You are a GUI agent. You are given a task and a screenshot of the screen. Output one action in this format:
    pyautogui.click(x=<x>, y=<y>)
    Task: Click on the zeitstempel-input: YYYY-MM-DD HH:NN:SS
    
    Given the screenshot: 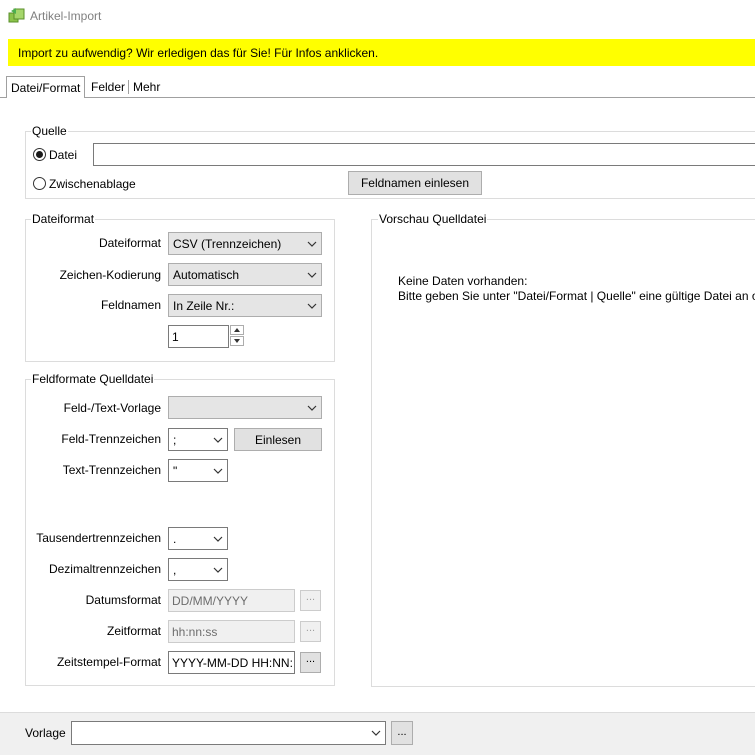 What is the action you would take?
    pyautogui.click(x=231, y=662)
    